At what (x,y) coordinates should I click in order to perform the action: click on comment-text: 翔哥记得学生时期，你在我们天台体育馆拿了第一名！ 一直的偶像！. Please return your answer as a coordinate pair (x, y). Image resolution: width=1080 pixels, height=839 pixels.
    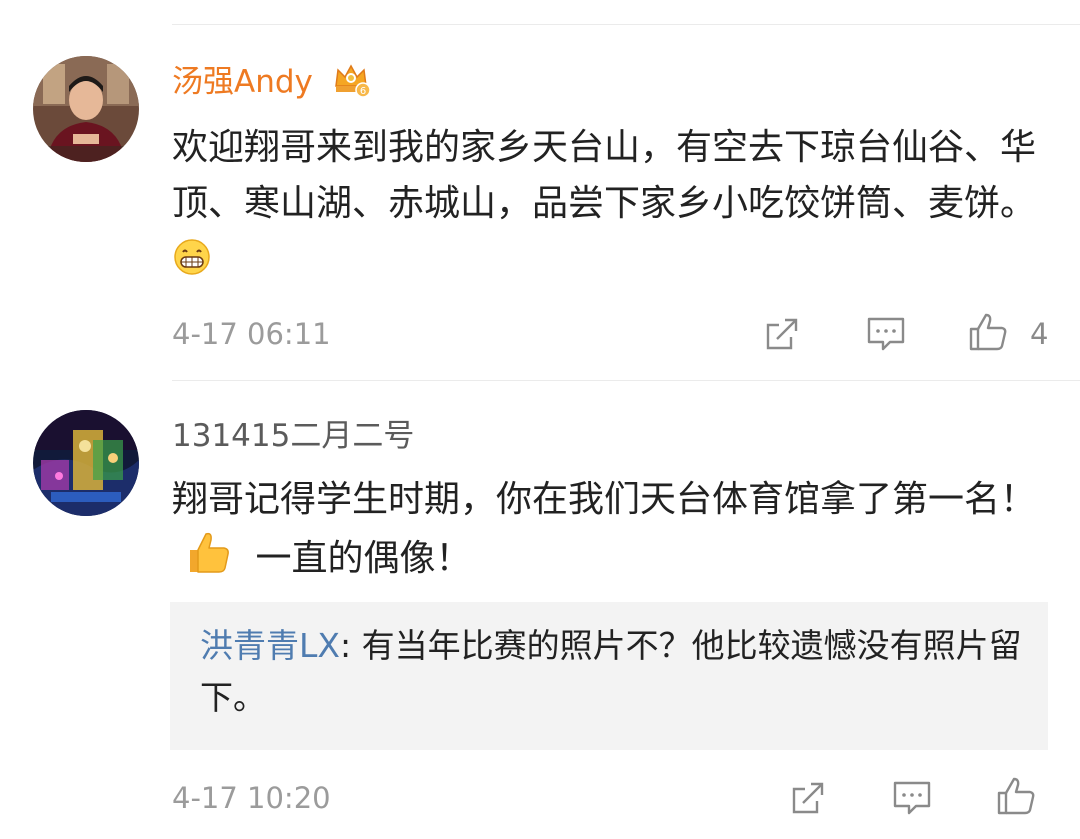
    Looking at the image, I should click on (612, 532).